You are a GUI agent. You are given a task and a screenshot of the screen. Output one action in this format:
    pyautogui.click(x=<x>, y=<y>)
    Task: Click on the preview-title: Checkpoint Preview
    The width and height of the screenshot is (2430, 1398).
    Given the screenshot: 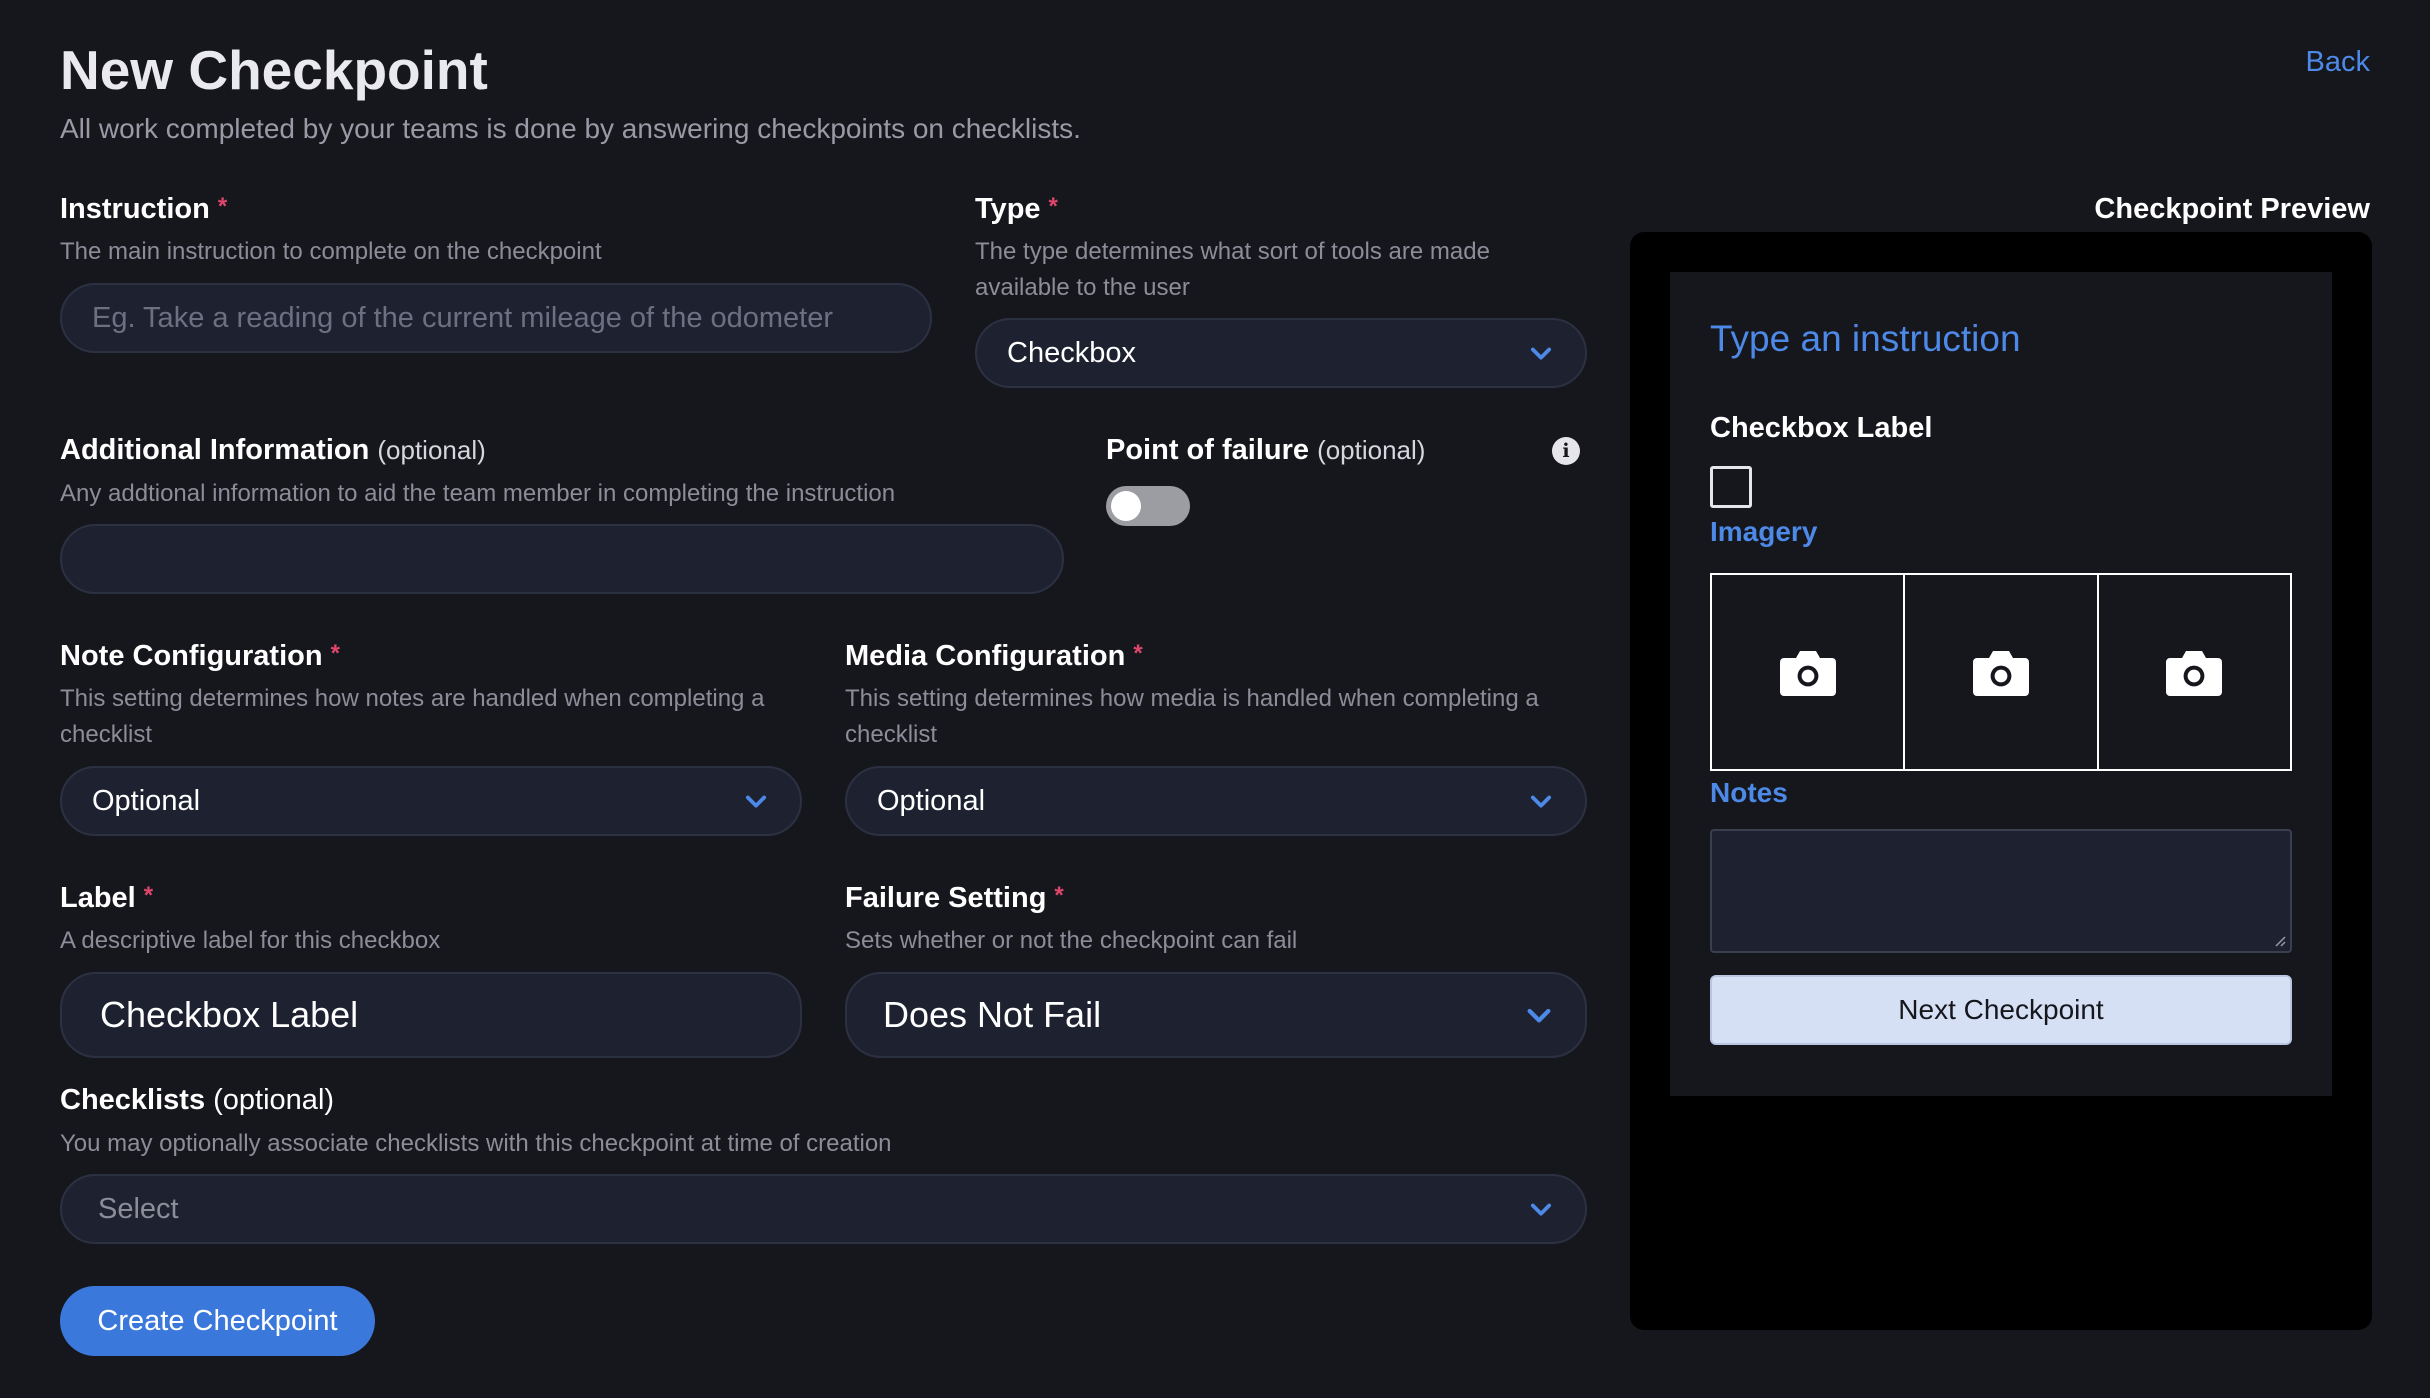 What is the action you would take?
    pyautogui.click(x=2232, y=209)
    